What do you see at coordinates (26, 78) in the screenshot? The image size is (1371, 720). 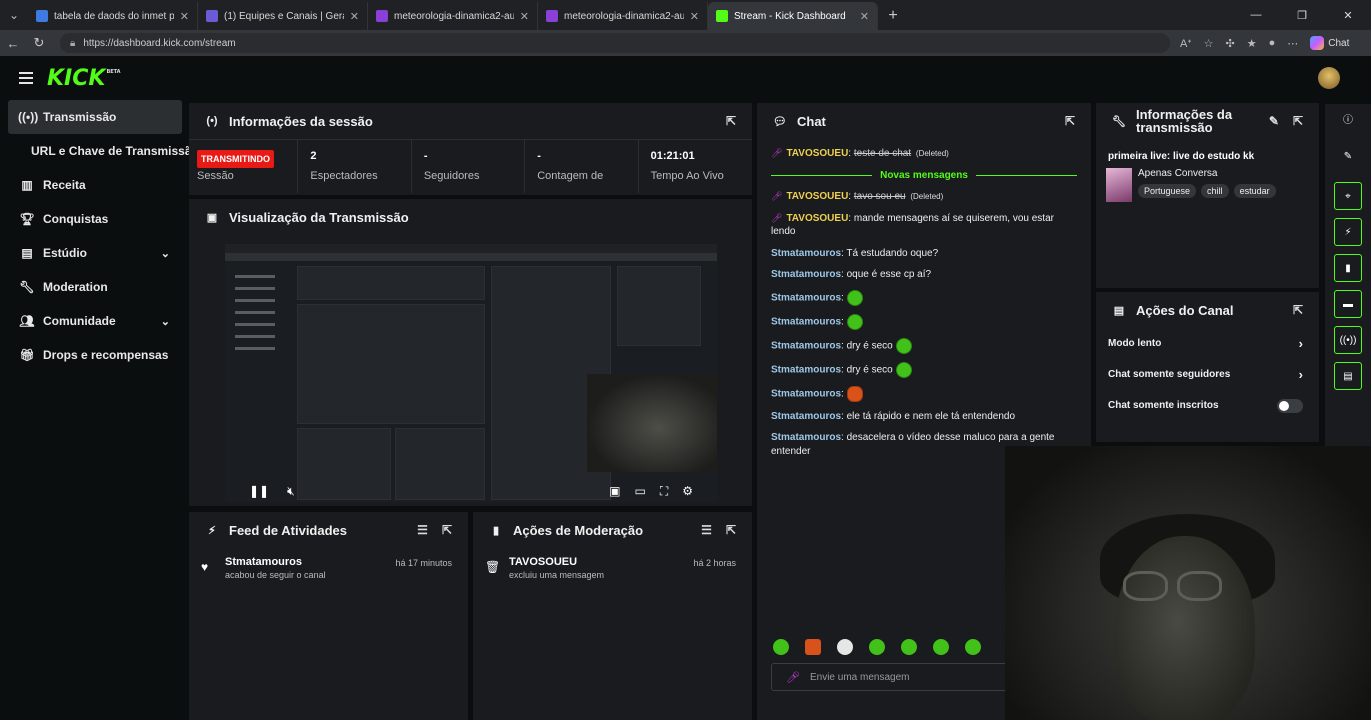 I see `hamburger-menu-icon` at bounding box center [26, 78].